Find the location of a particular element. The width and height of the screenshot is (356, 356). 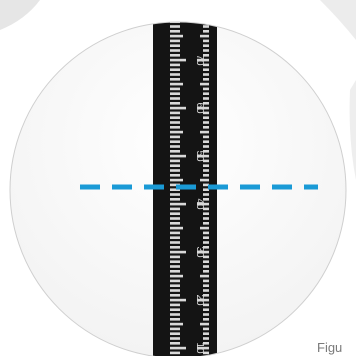

scale-label: 40 is located at coordinates (199, 204).